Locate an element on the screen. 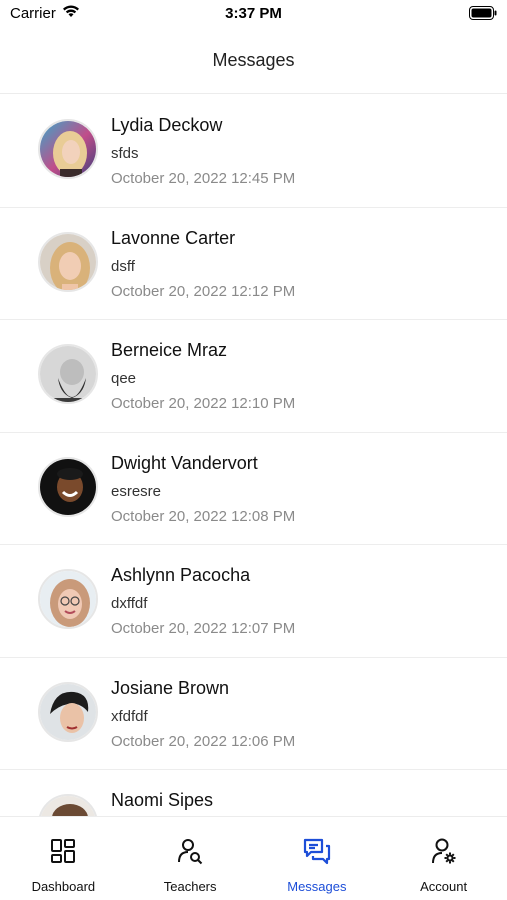 The image size is (507, 900). contact-name: Naomi Sipes is located at coordinates (162, 800).